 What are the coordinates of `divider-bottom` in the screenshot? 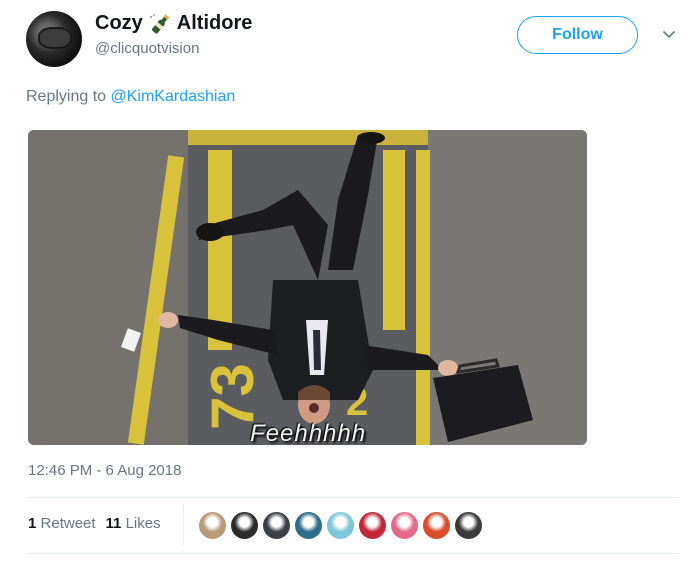 It's located at (354, 553).